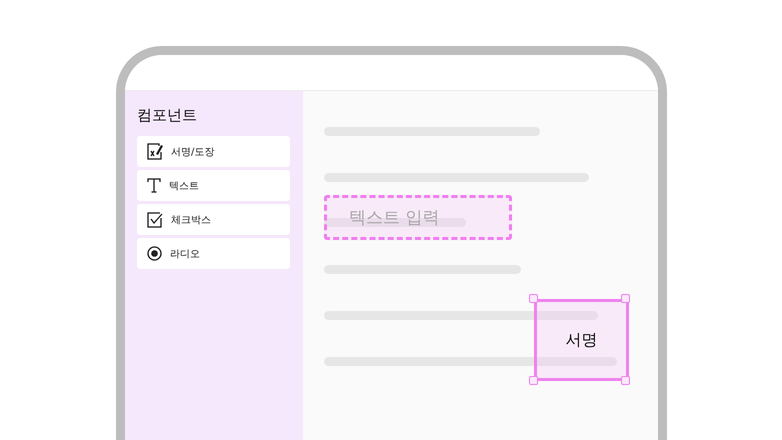 Image resolution: width=782 pixels, height=440 pixels. I want to click on component-item: 라디오, so click(213, 253).